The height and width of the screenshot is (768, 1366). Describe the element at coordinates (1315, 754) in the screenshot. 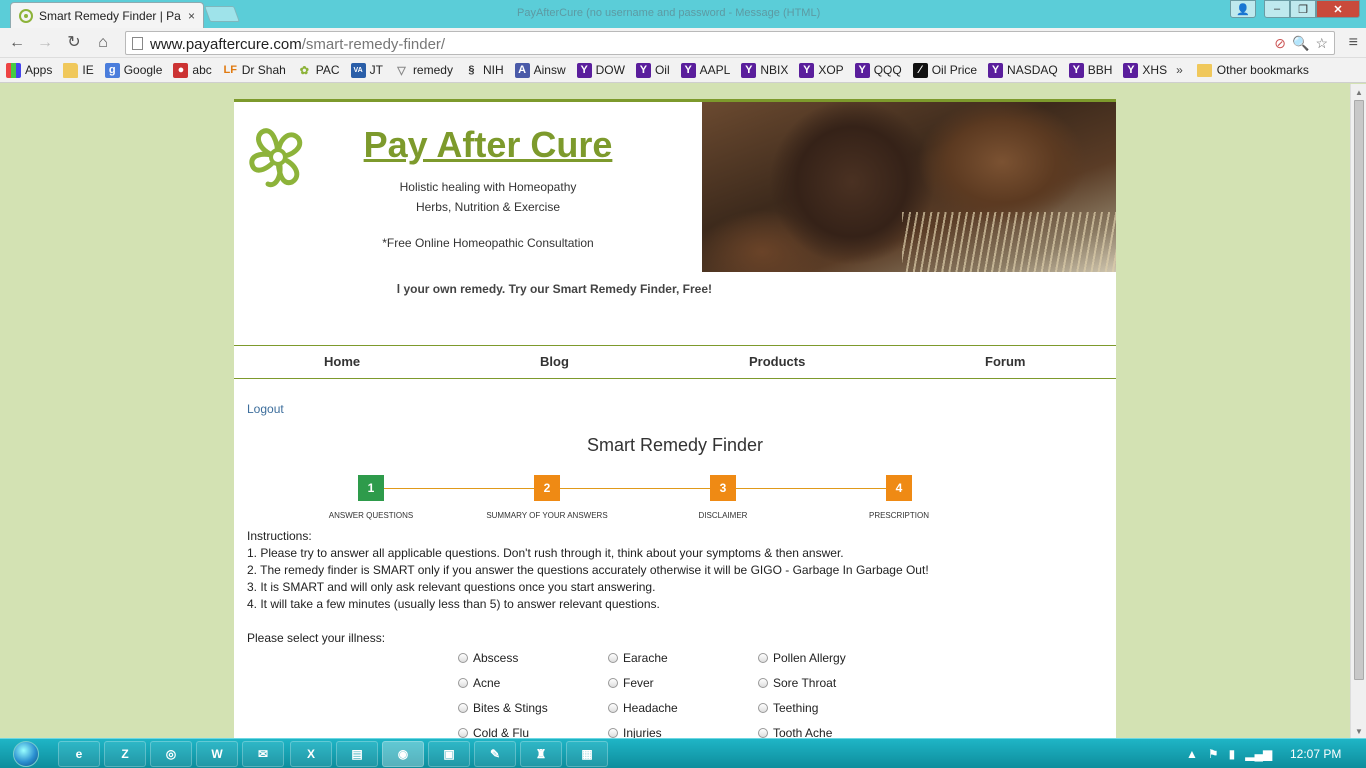

I see `taskbar-clock: 12:07 PM` at that location.